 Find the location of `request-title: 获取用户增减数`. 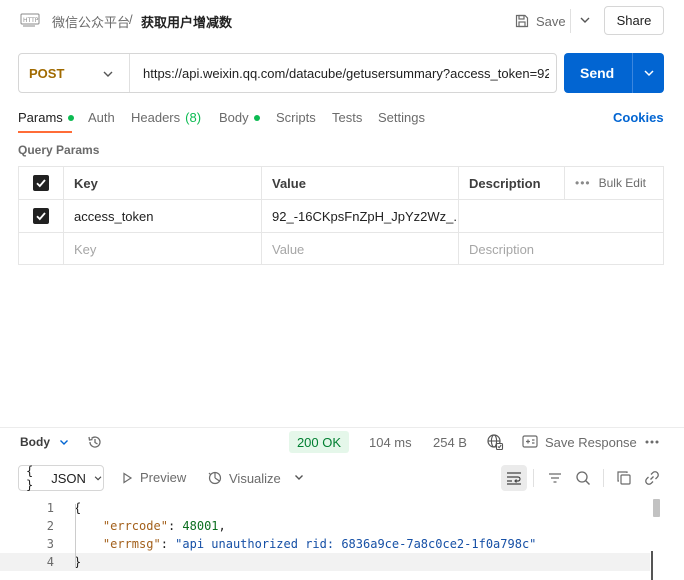

request-title: 获取用户增减数 is located at coordinates (186, 21).